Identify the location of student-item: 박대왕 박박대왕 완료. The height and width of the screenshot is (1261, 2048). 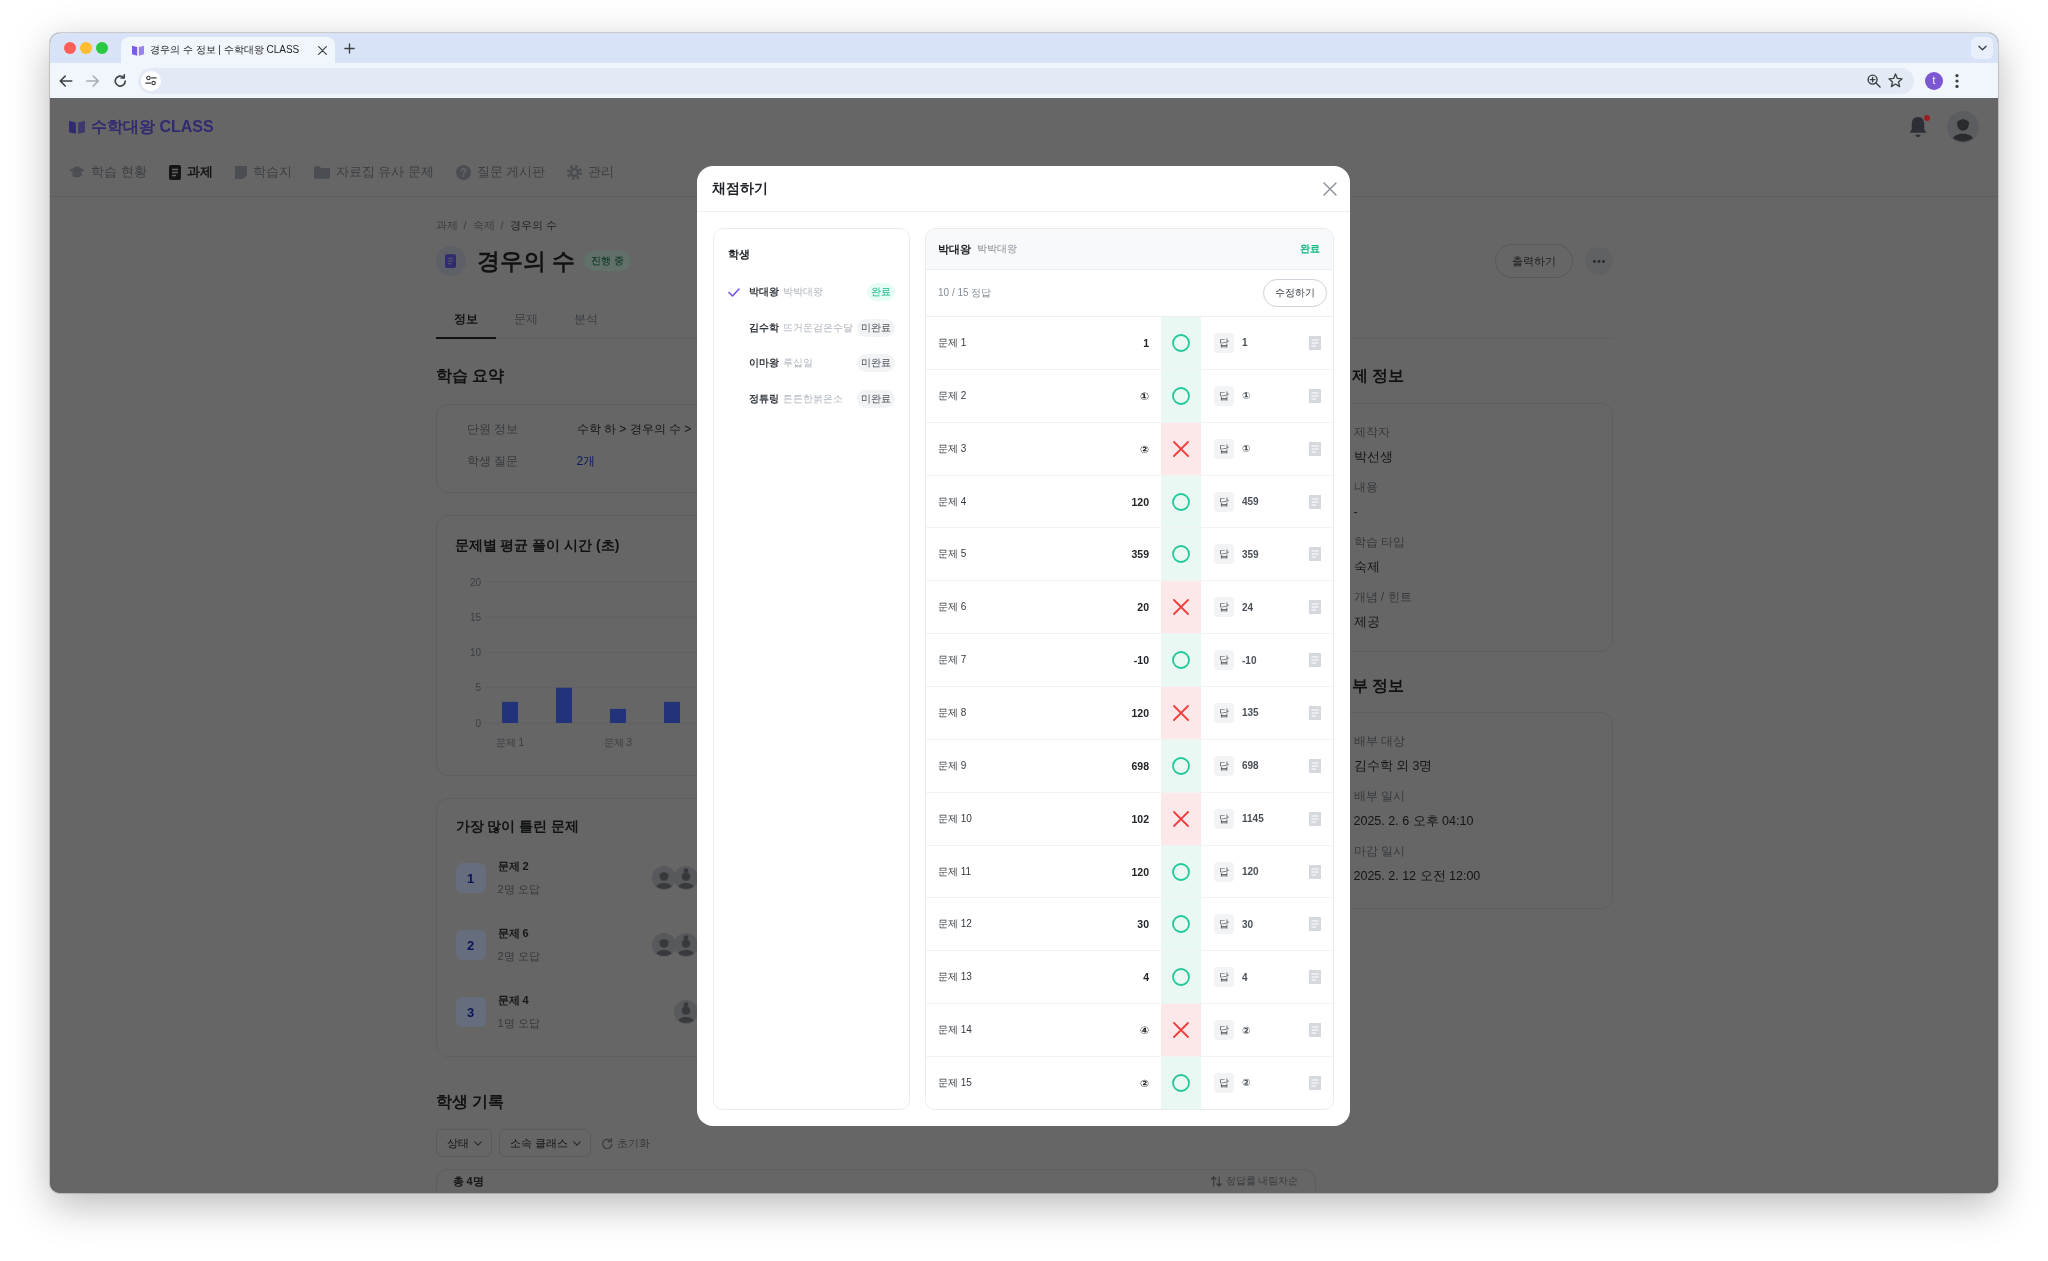
(811, 292).